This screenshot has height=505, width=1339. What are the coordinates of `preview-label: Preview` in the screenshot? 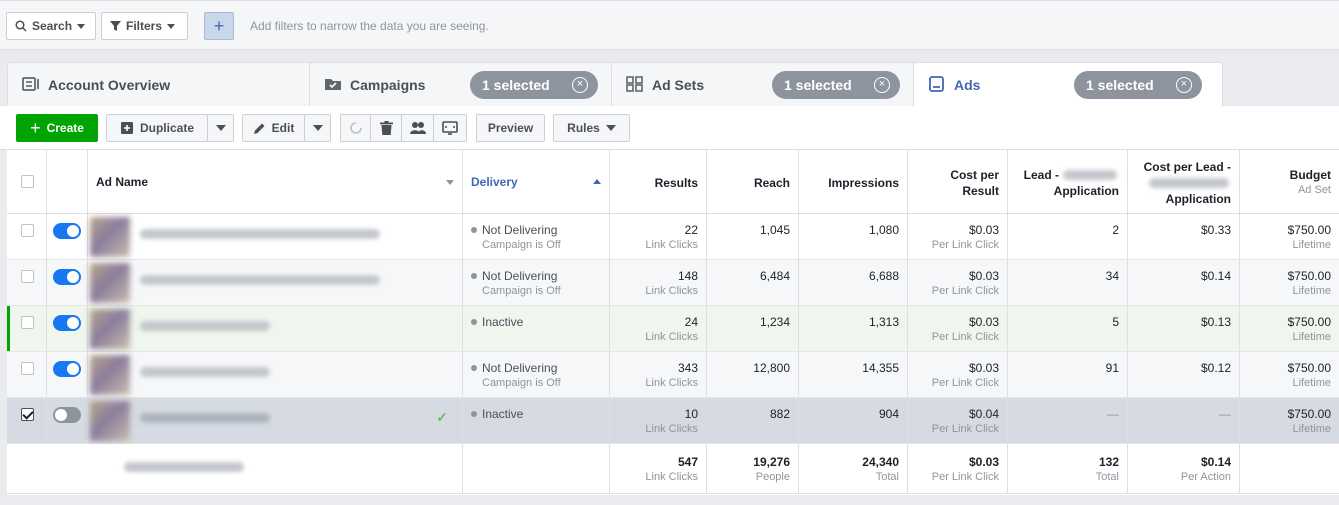 It's located at (510, 128).